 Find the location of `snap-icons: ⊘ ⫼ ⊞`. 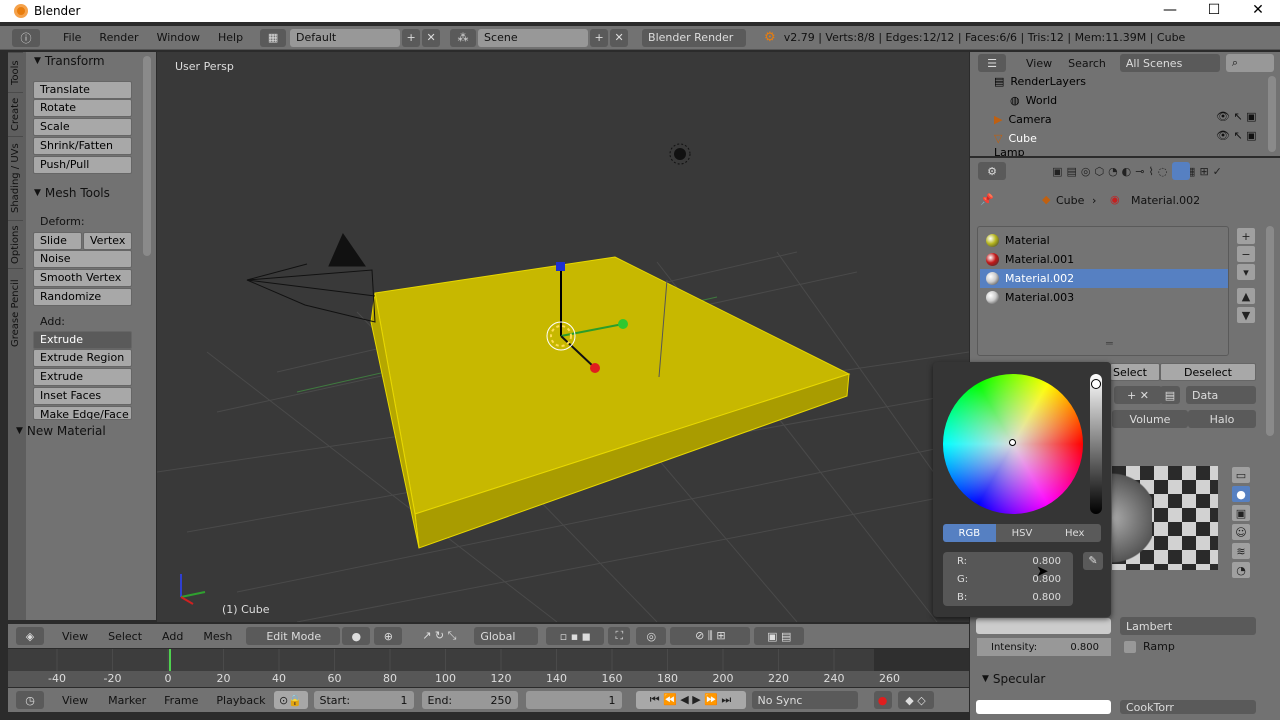

snap-icons: ⊘ ⫼ ⊞ is located at coordinates (710, 636).